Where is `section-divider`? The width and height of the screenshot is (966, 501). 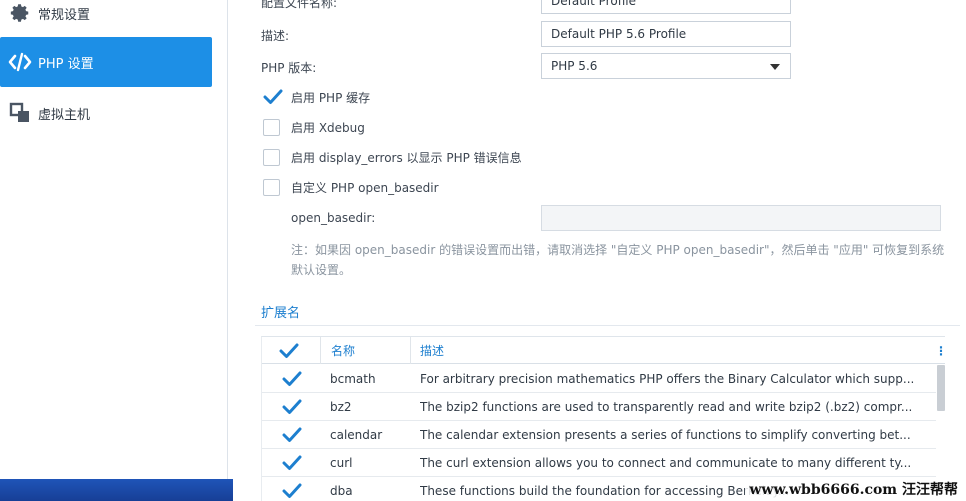 section-divider is located at coordinates (607, 325).